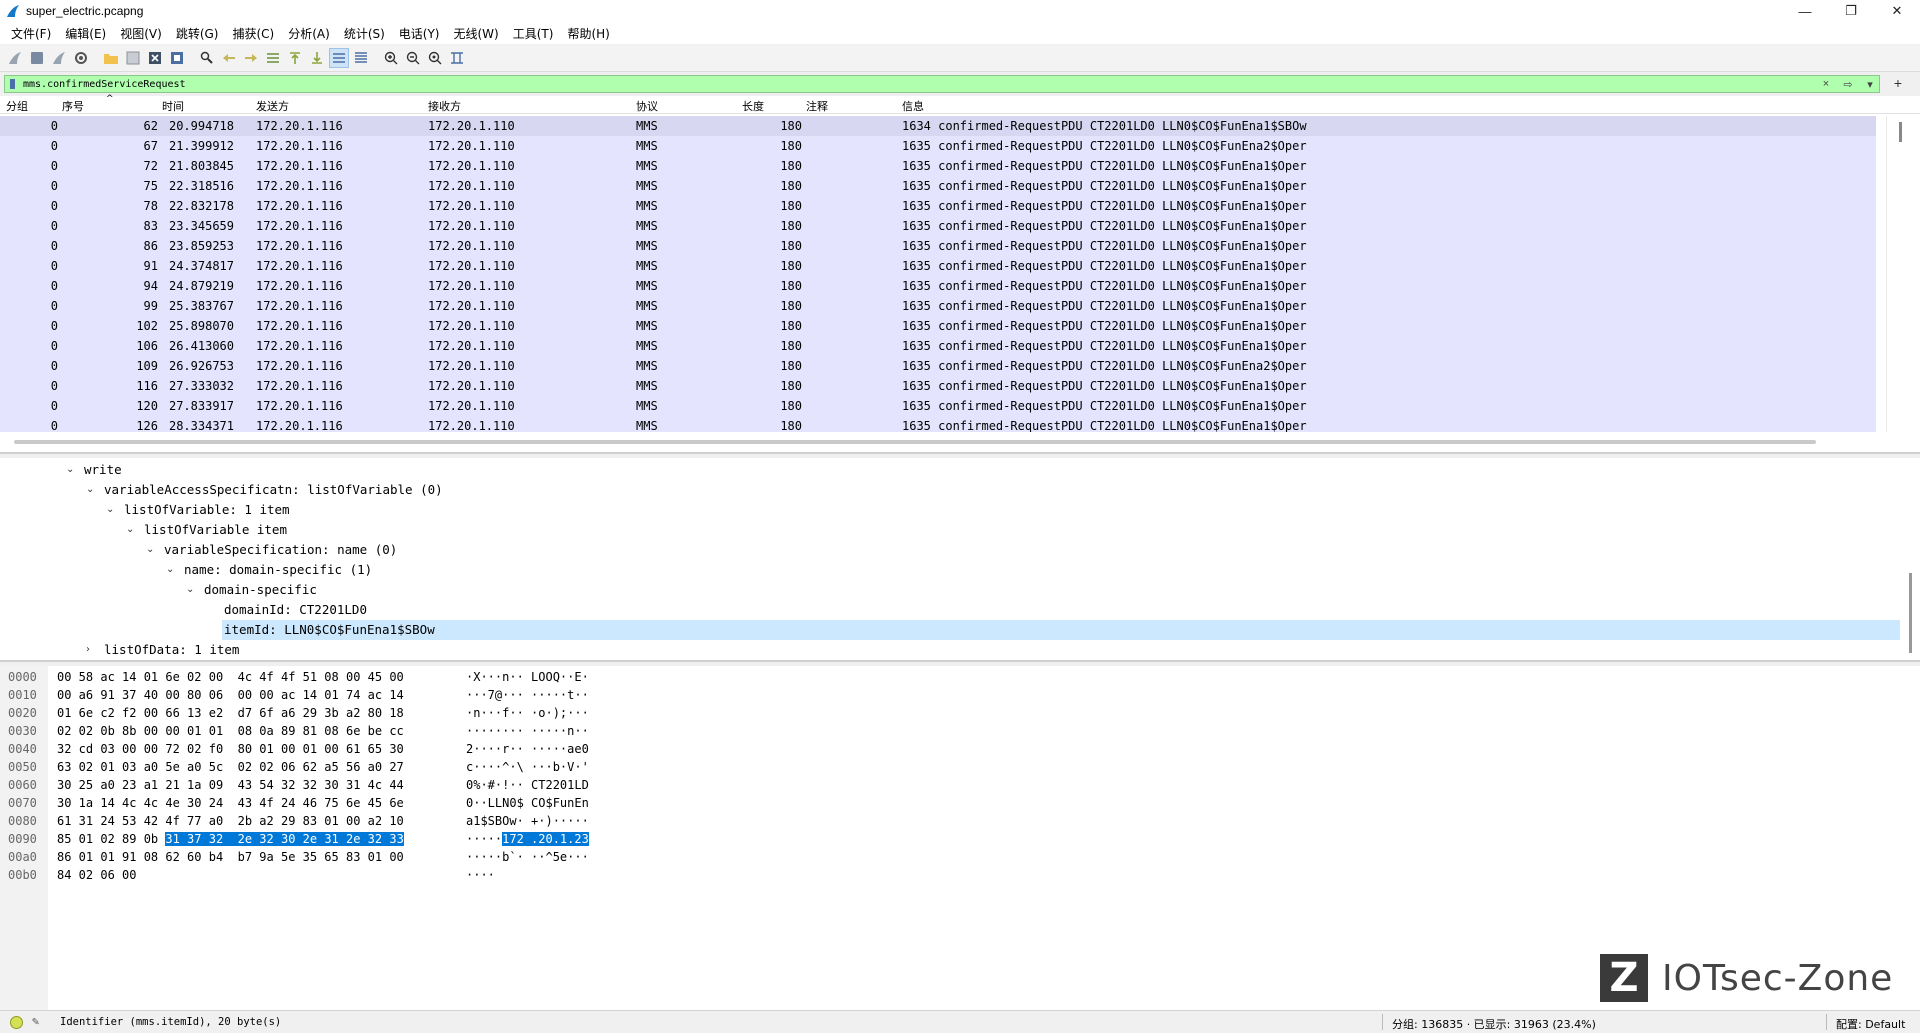 The image size is (1920, 1033). What do you see at coordinates (753, 106) in the screenshot?
I see `column-header-length: 长度` at bounding box center [753, 106].